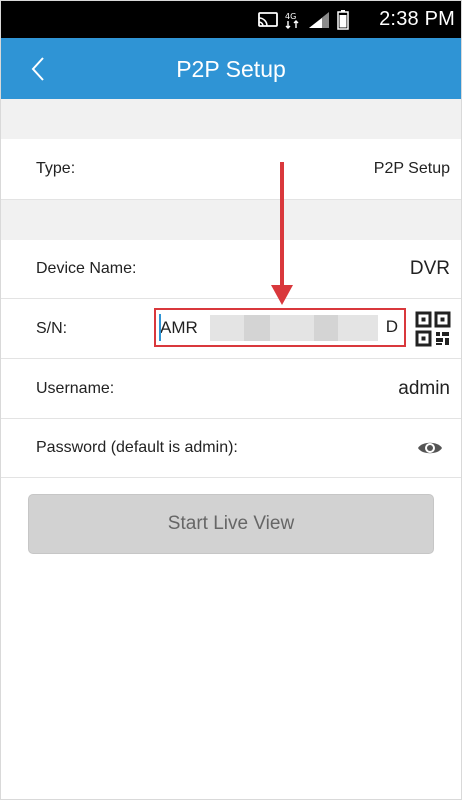  What do you see at coordinates (430, 269) in the screenshot?
I see `device-name-value: DVR` at bounding box center [430, 269].